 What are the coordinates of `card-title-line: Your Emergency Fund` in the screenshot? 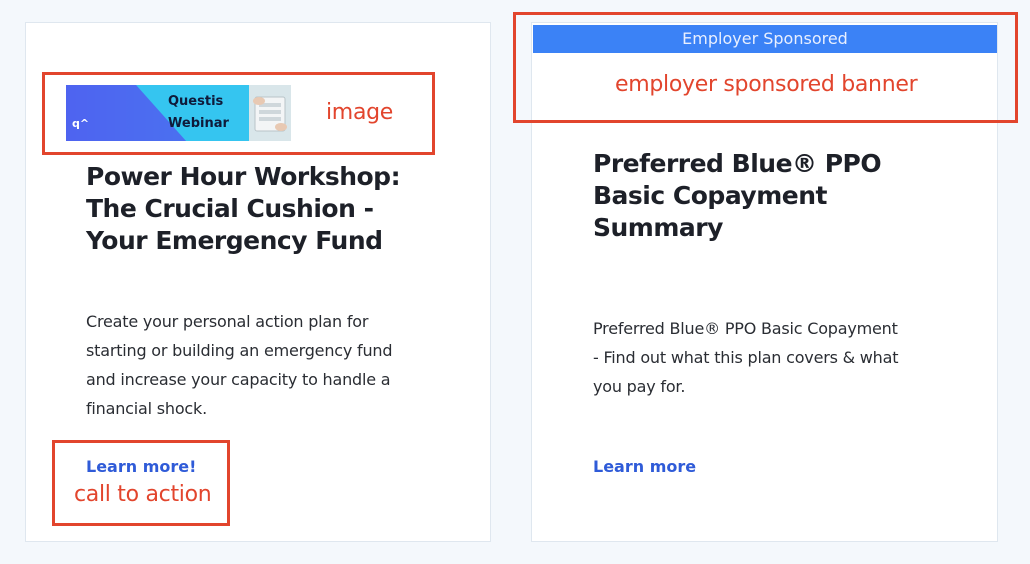 It's located at (234, 240).